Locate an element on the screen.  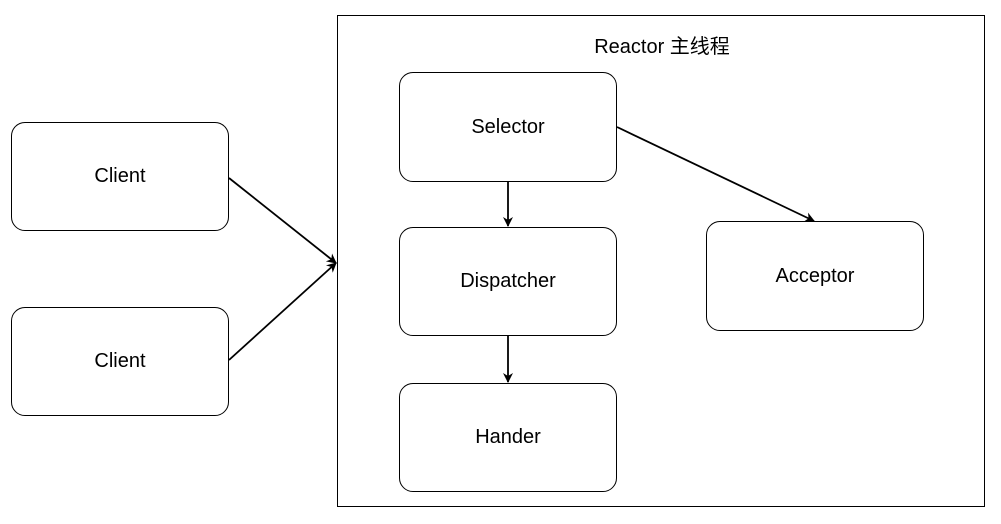
client-node-1: Client is located at coordinates (120, 176).